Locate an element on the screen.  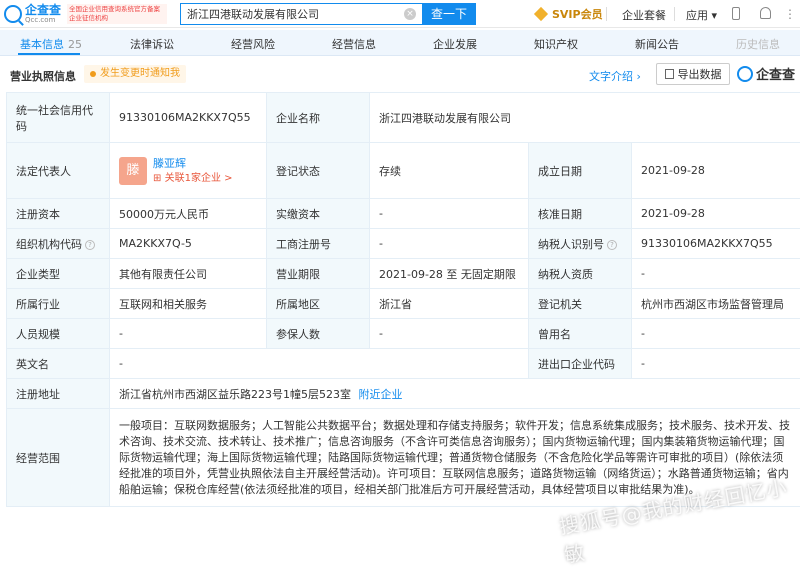
table-row: 注册地址 浙江省杭州市西湖区益乐路223号1幢5层523室 附近企业 is located at coordinates (403, 394).